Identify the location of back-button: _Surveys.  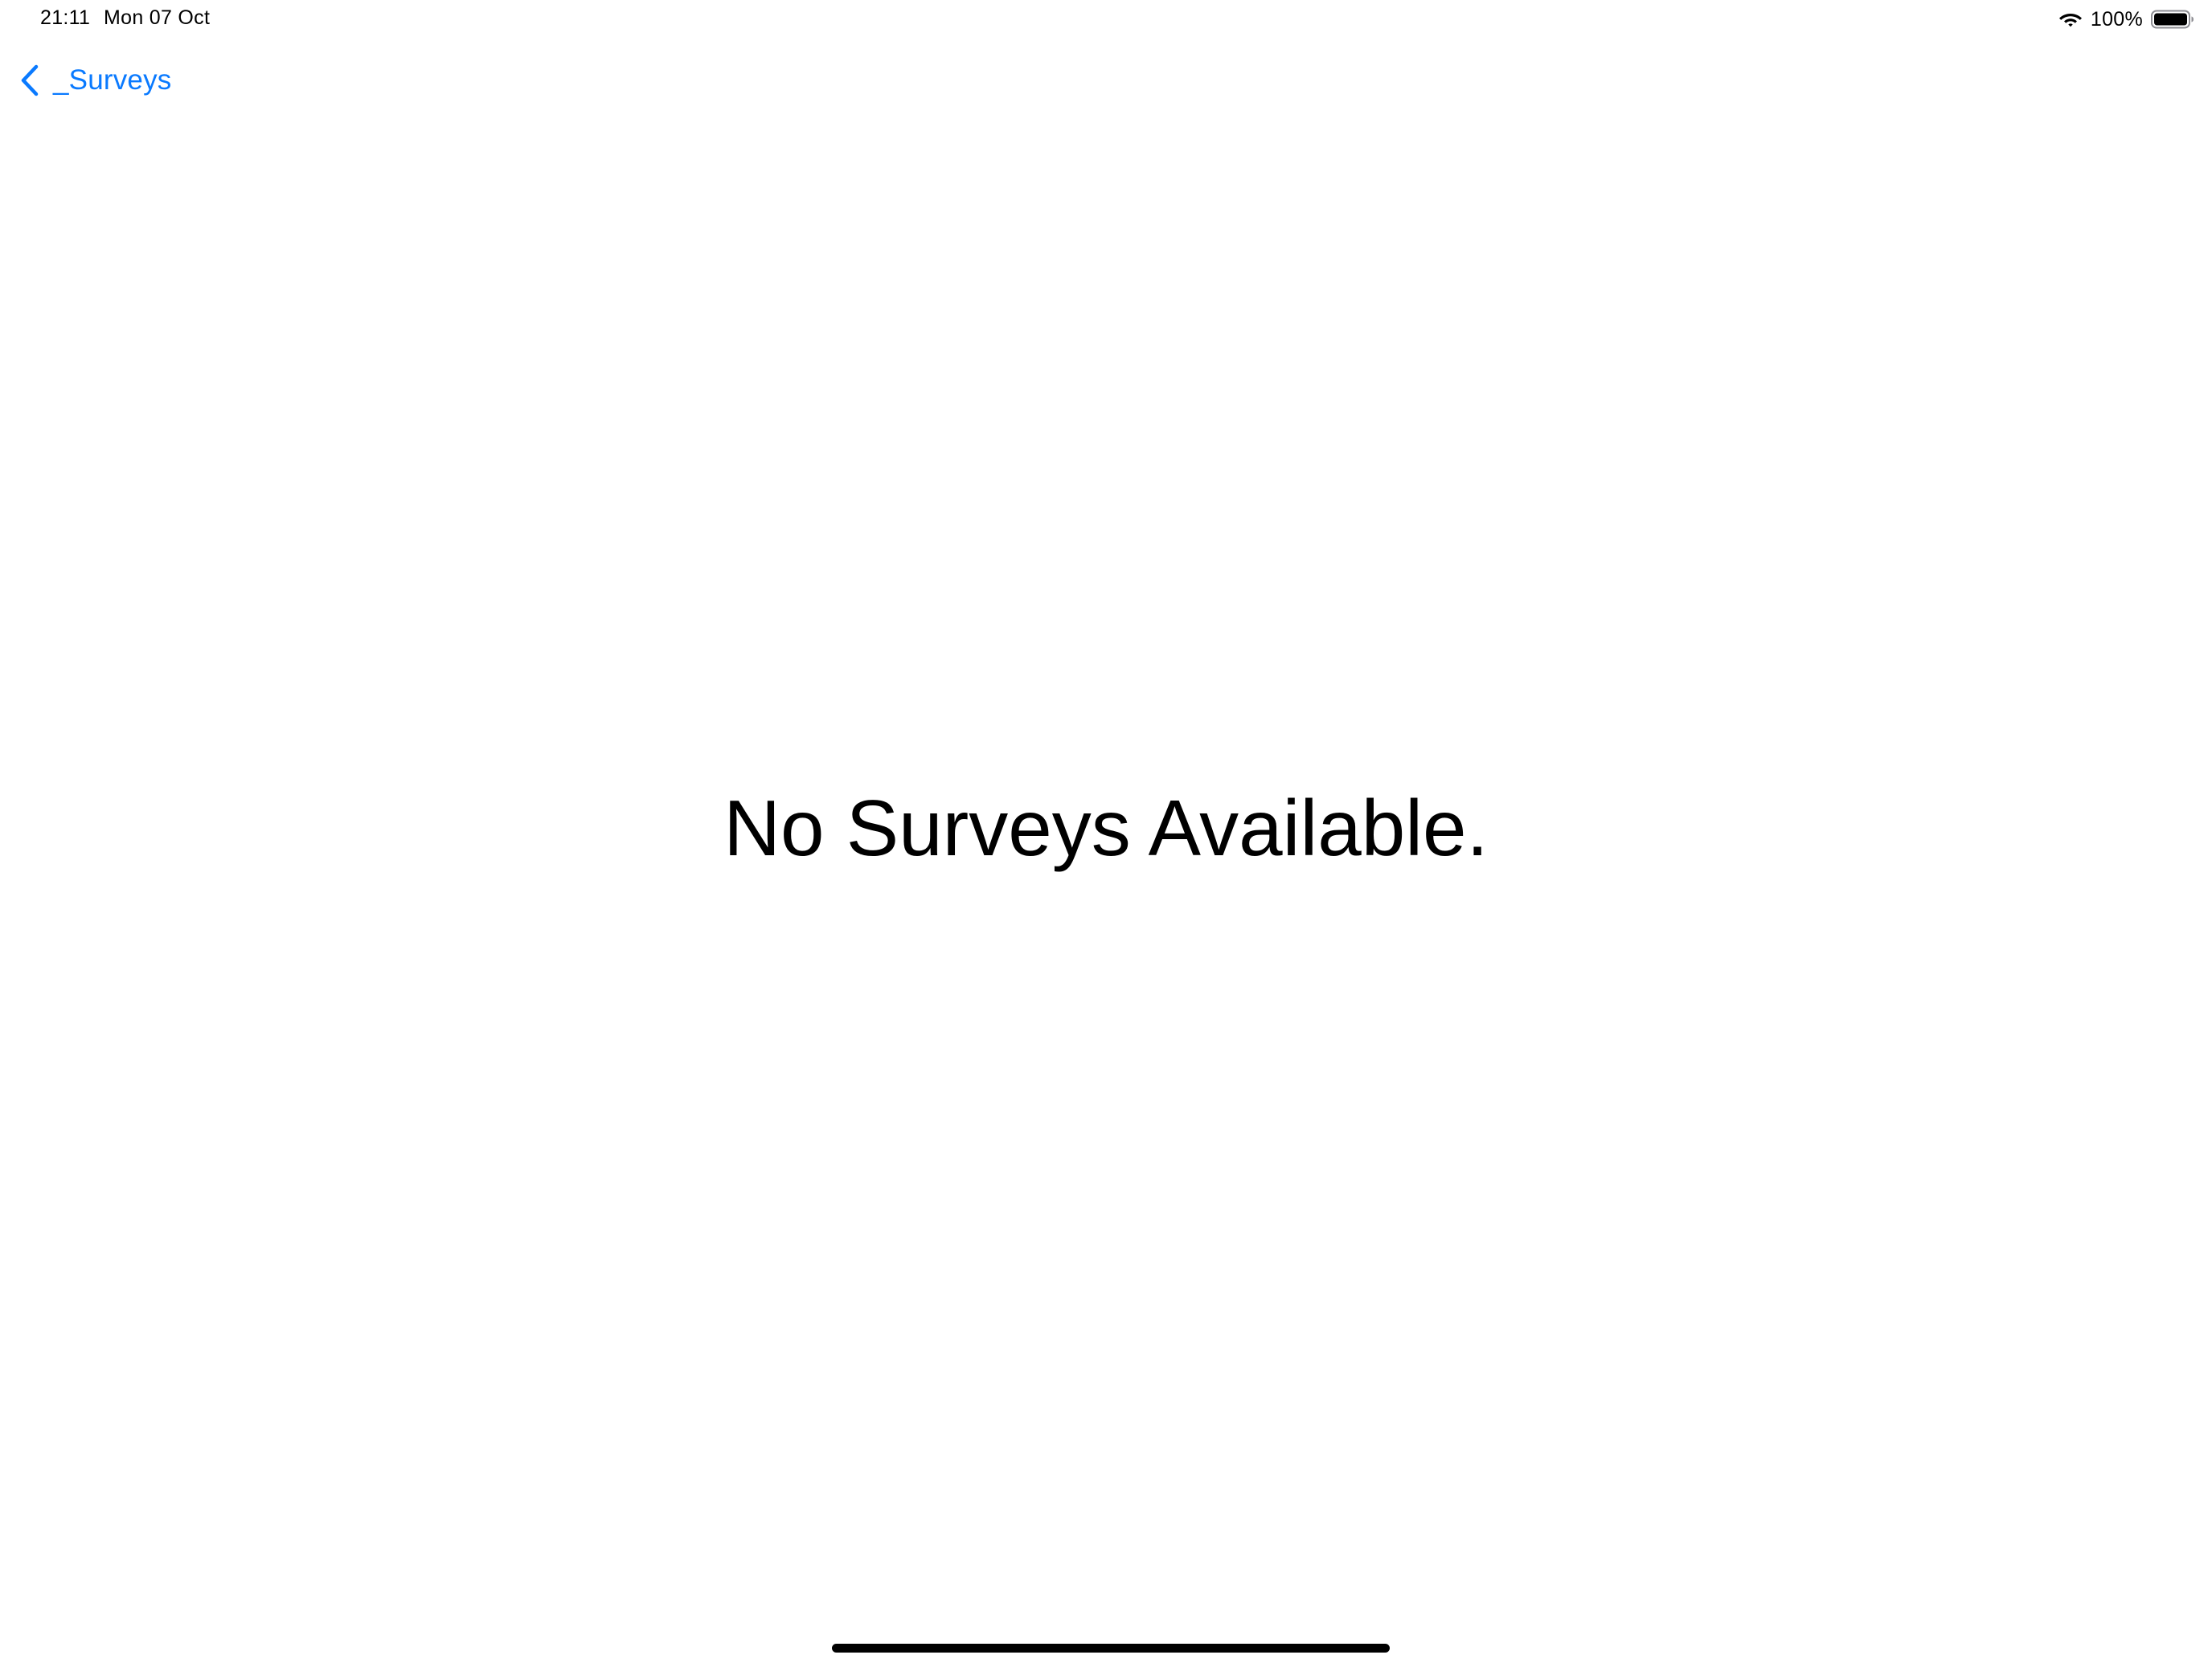
(95, 80).